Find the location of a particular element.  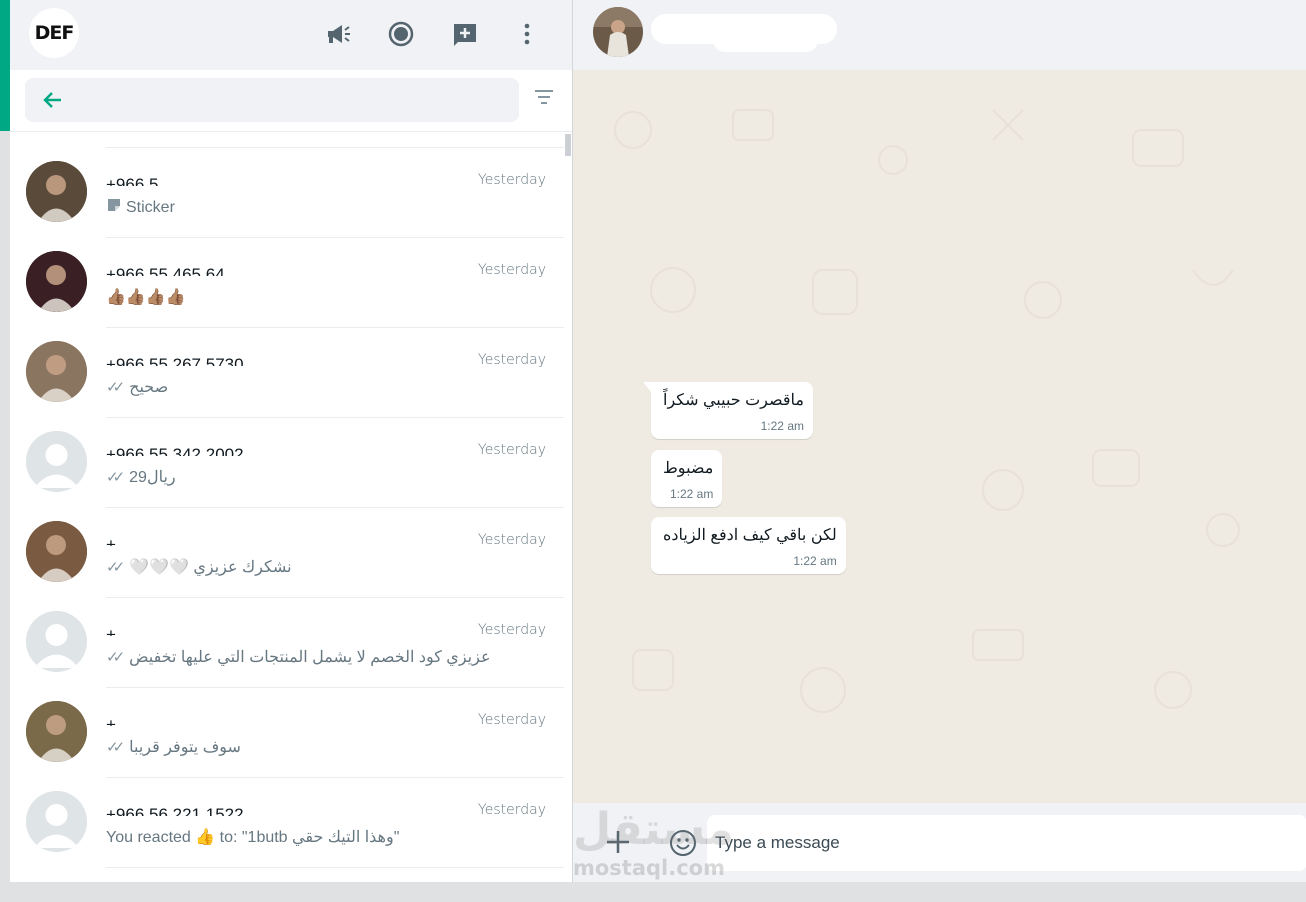

message-text: ماقصرت حبيبي شكراً is located at coordinates (733, 400).